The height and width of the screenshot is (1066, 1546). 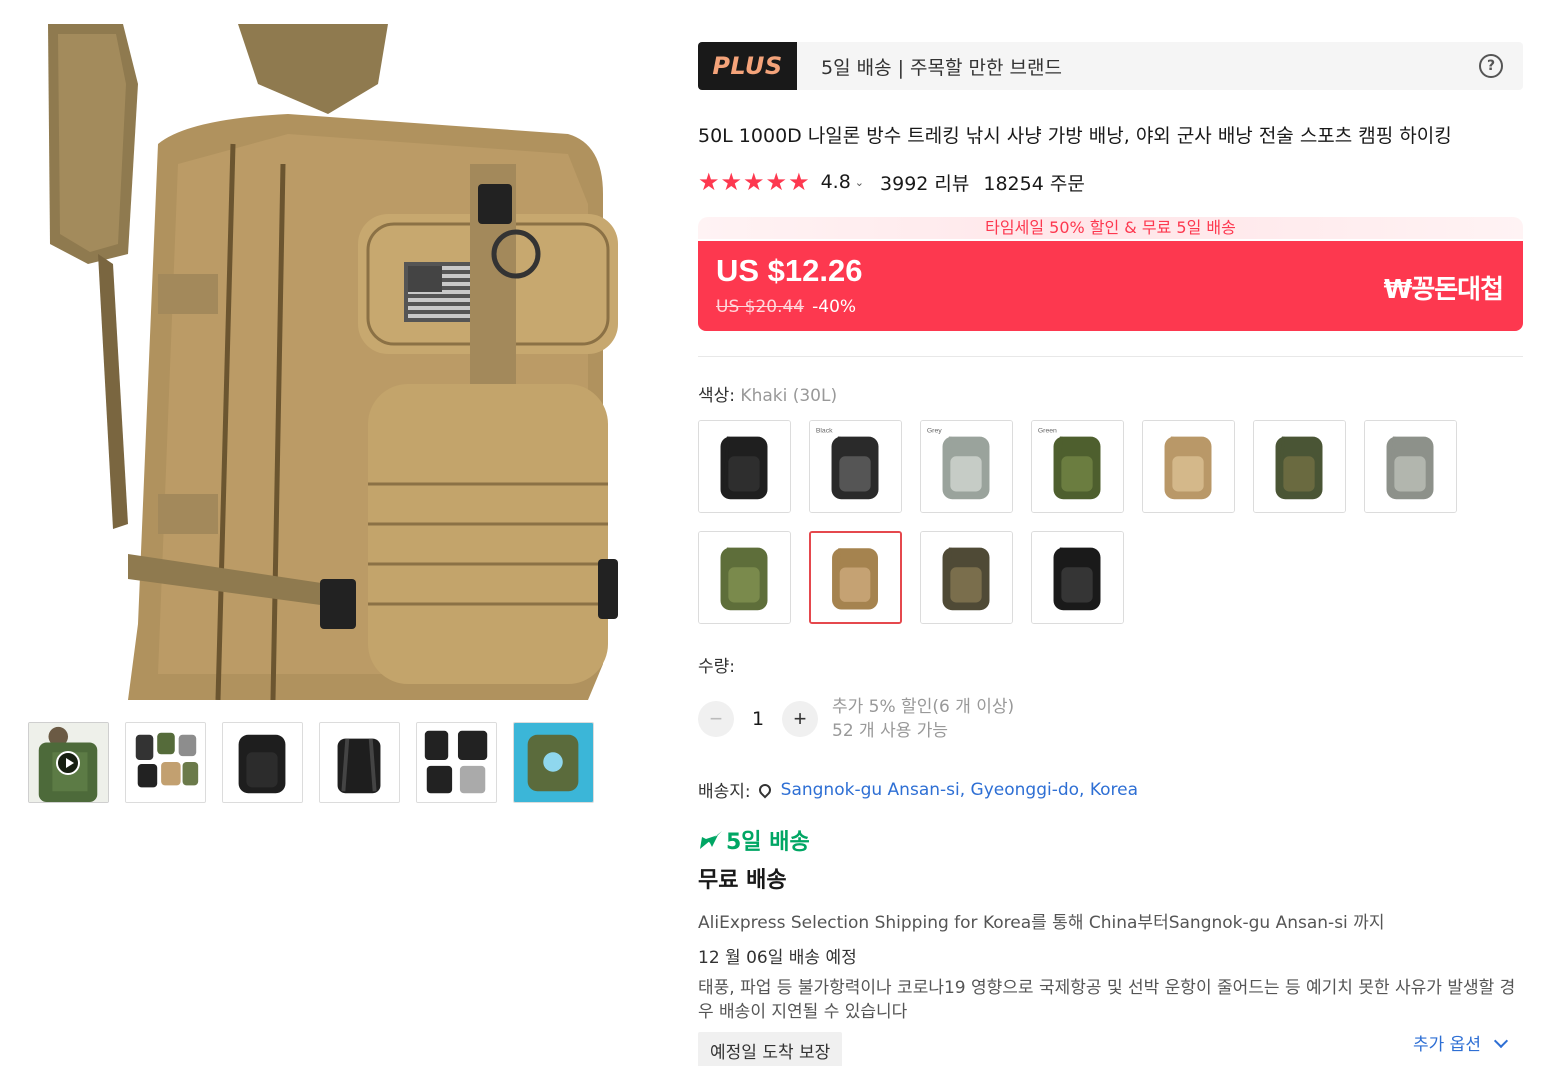 What do you see at coordinates (1110, 393) in the screenshot?
I see `color-label: 색상: Khaki (30L)` at bounding box center [1110, 393].